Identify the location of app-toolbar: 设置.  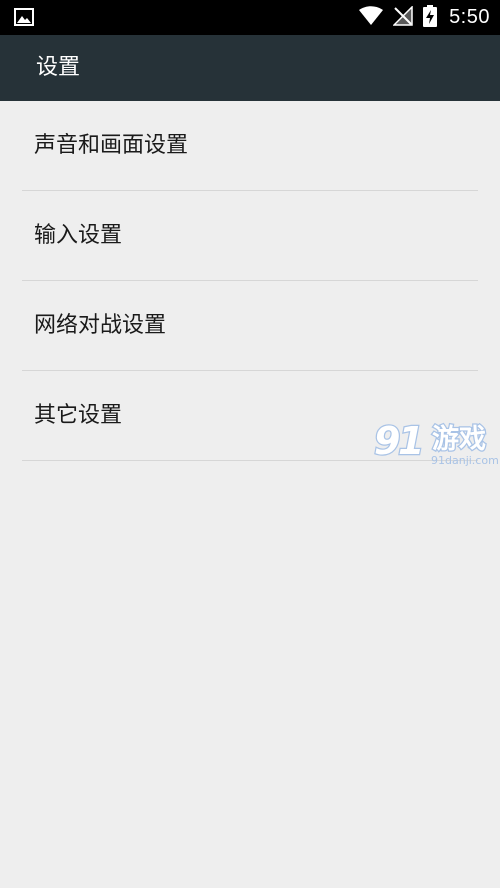
(250, 68).